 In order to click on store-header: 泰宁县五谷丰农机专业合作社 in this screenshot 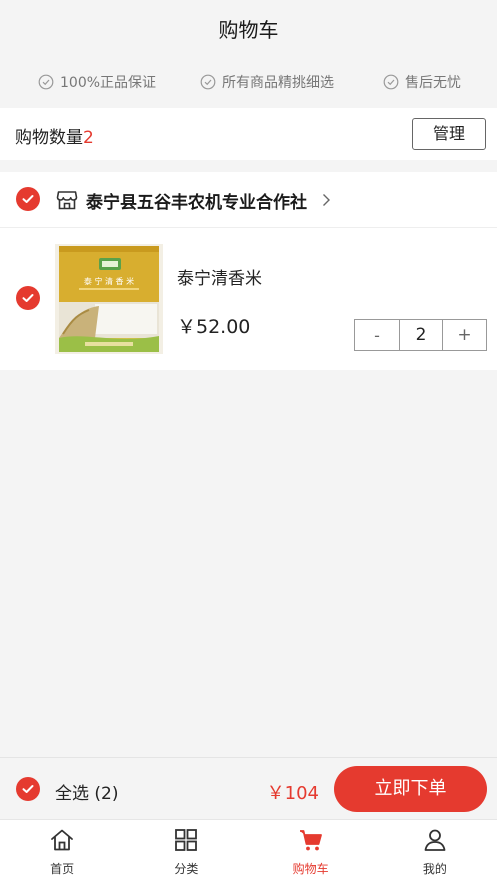, I will do `click(248, 200)`.